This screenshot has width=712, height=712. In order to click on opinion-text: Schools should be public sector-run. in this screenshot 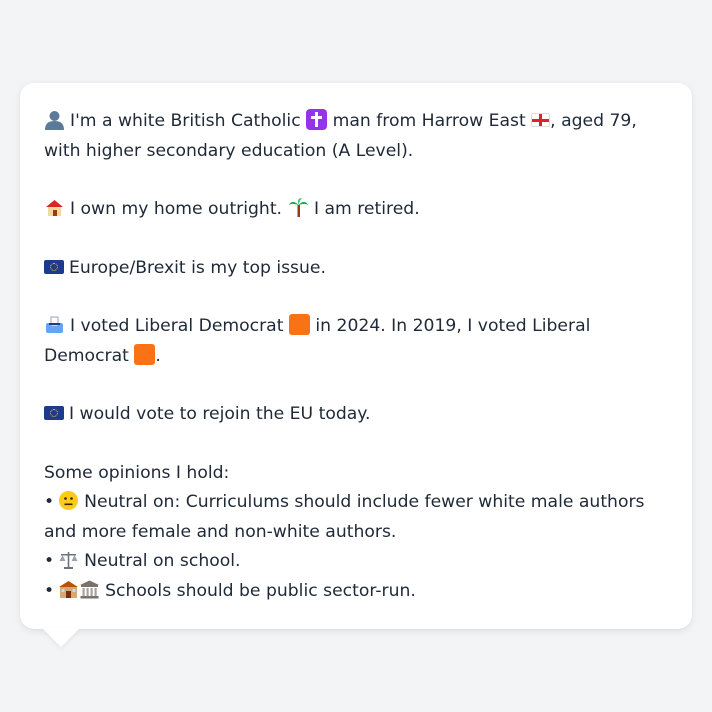, I will do `click(260, 590)`.